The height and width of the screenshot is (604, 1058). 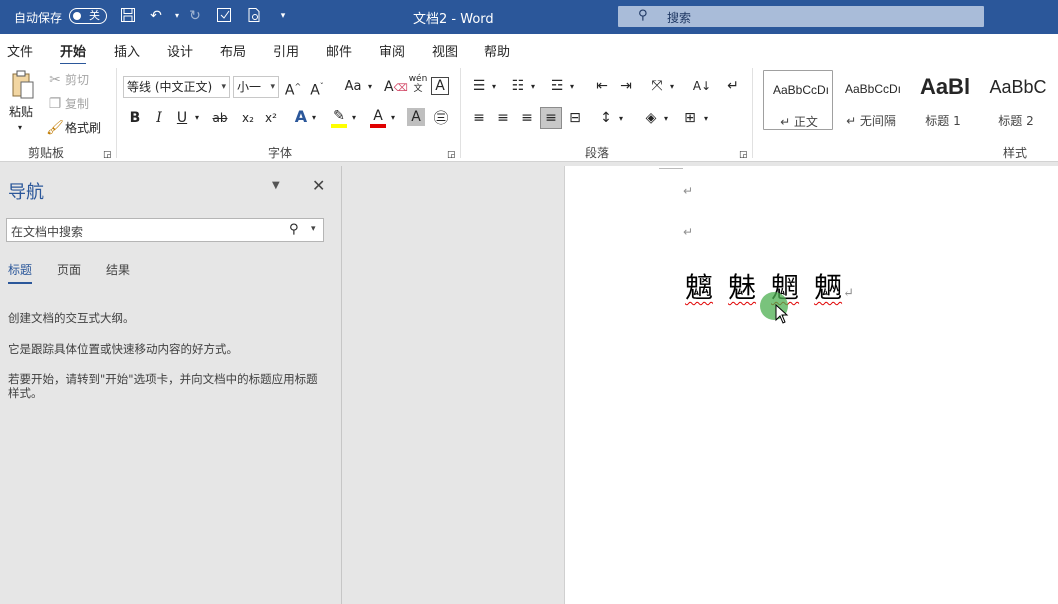 What do you see at coordinates (688, 191) in the screenshot?
I see `paragraph-mark: ↵` at bounding box center [688, 191].